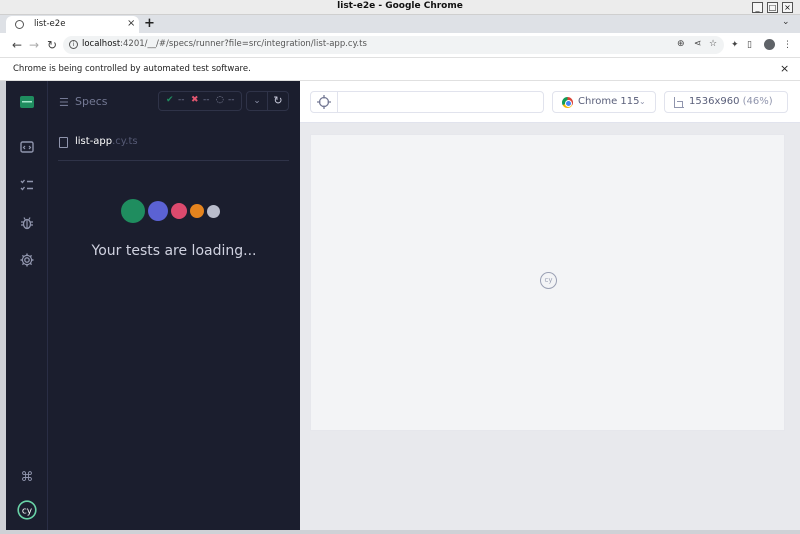 This screenshot has height=534, width=800. I want to click on document-icon, so click(63, 142).